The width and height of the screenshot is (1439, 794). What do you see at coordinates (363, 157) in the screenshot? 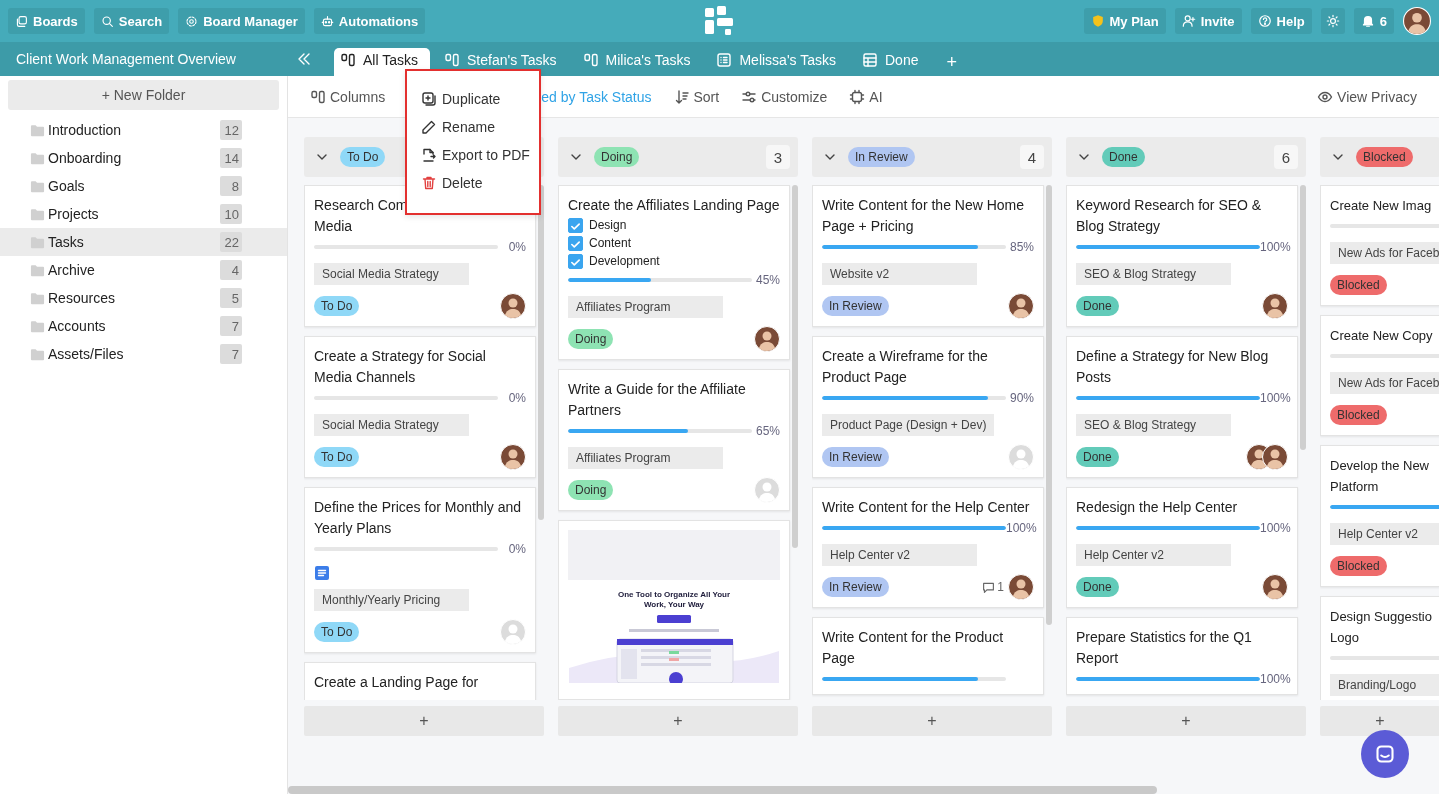
I see `column-status-label: To Do` at bounding box center [363, 157].